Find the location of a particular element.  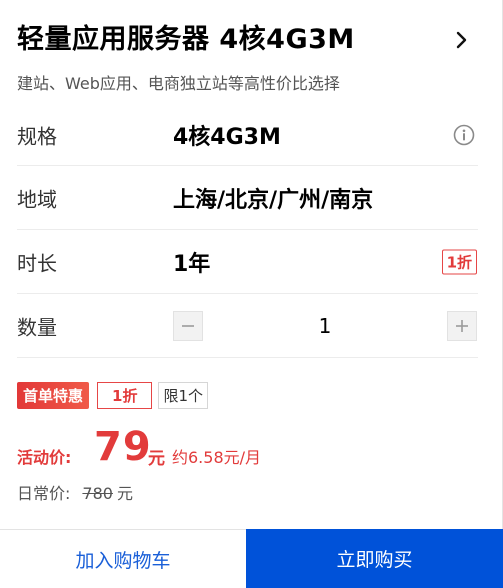

monthly-price: 约6.58元/月 is located at coordinates (217, 457).